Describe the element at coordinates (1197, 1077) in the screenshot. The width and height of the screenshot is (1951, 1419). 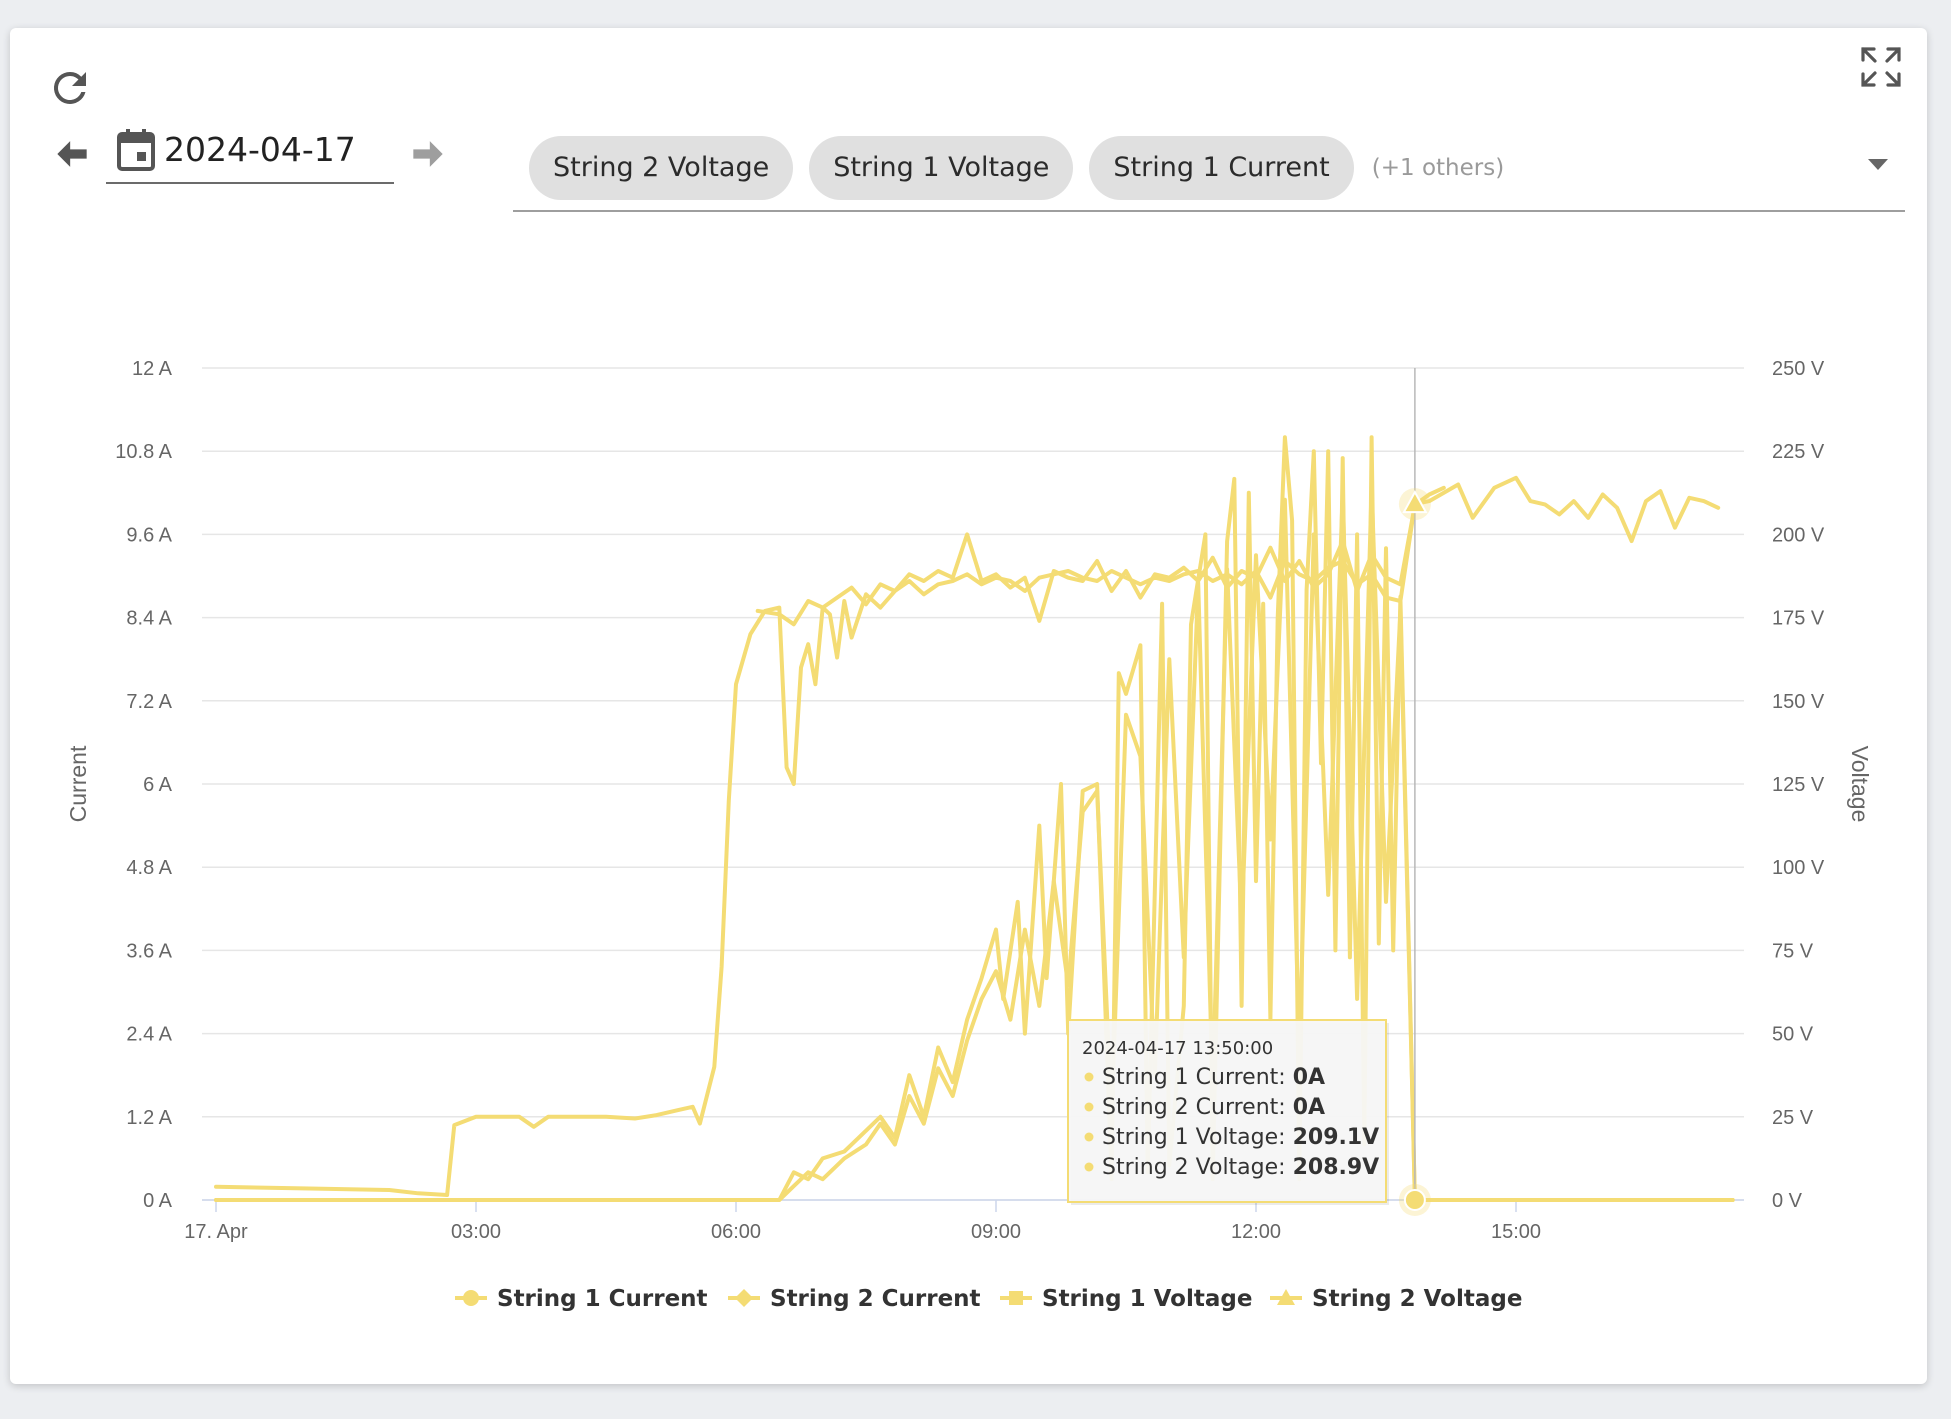
I see `tooltip-row-label: String 1 Current:` at that location.